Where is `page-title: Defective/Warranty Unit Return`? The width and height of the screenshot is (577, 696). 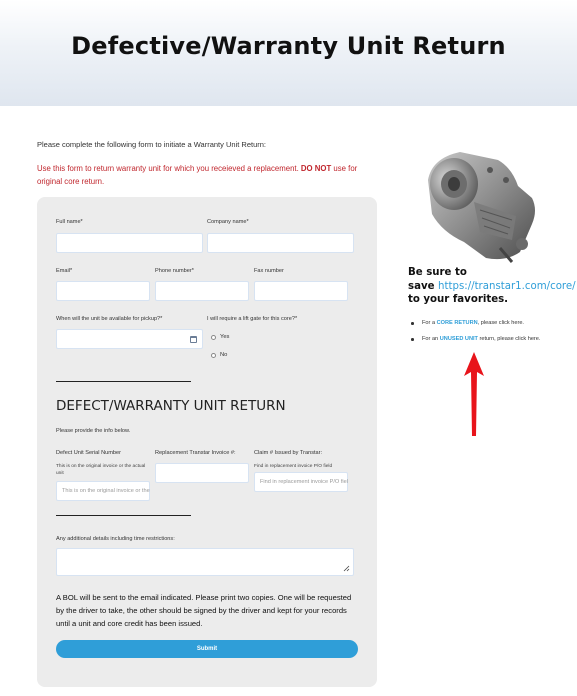
page-title: Defective/Warranty Unit Return is located at coordinates (288, 46).